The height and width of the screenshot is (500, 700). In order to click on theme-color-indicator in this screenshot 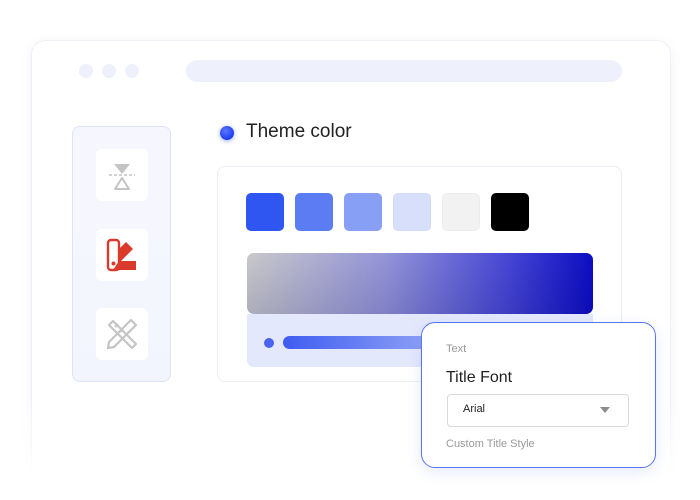, I will do `click(227, 133)`.